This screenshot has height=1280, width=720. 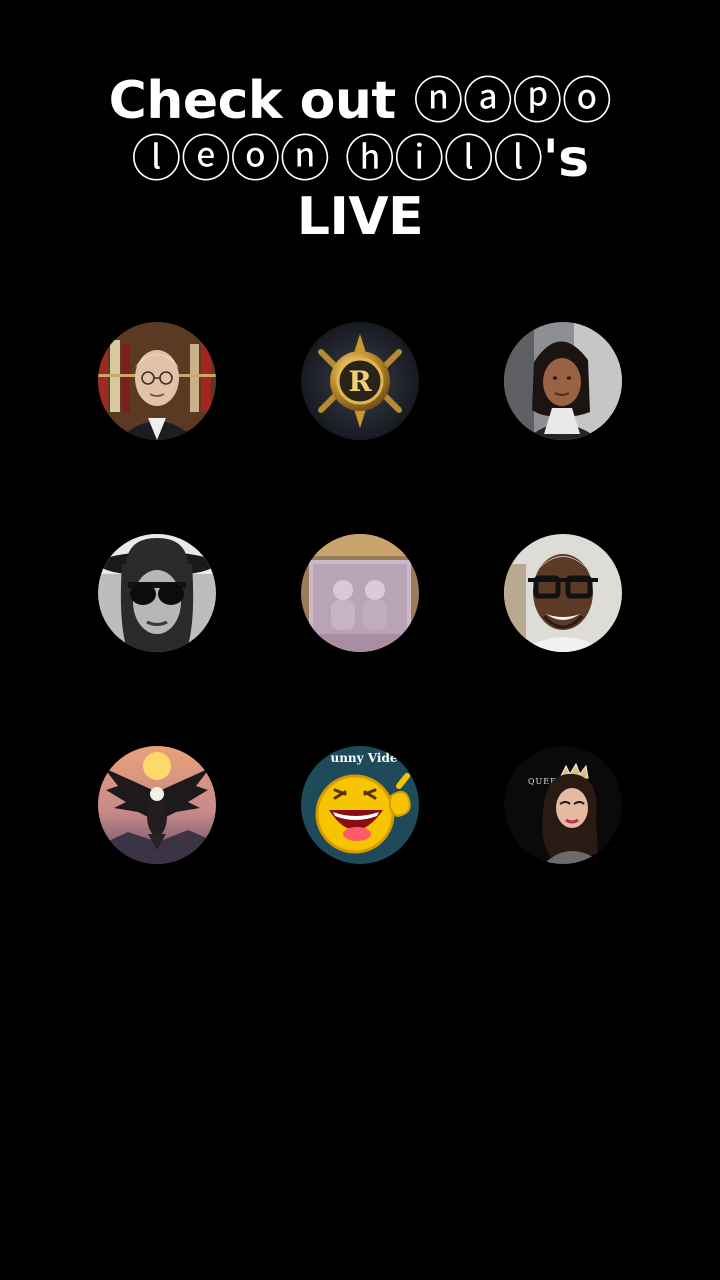 I want to click on svg-text: R, so click(x=360, y=381).